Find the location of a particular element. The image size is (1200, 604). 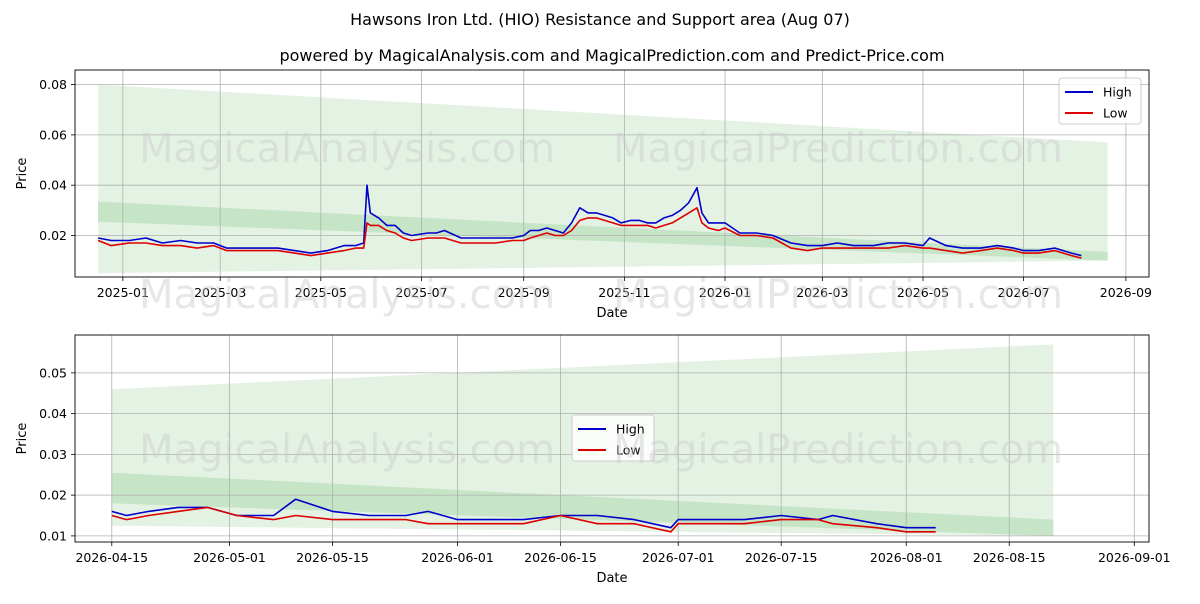

x-tick-label: 2026-04-15 is located at coordinates (111, 557).